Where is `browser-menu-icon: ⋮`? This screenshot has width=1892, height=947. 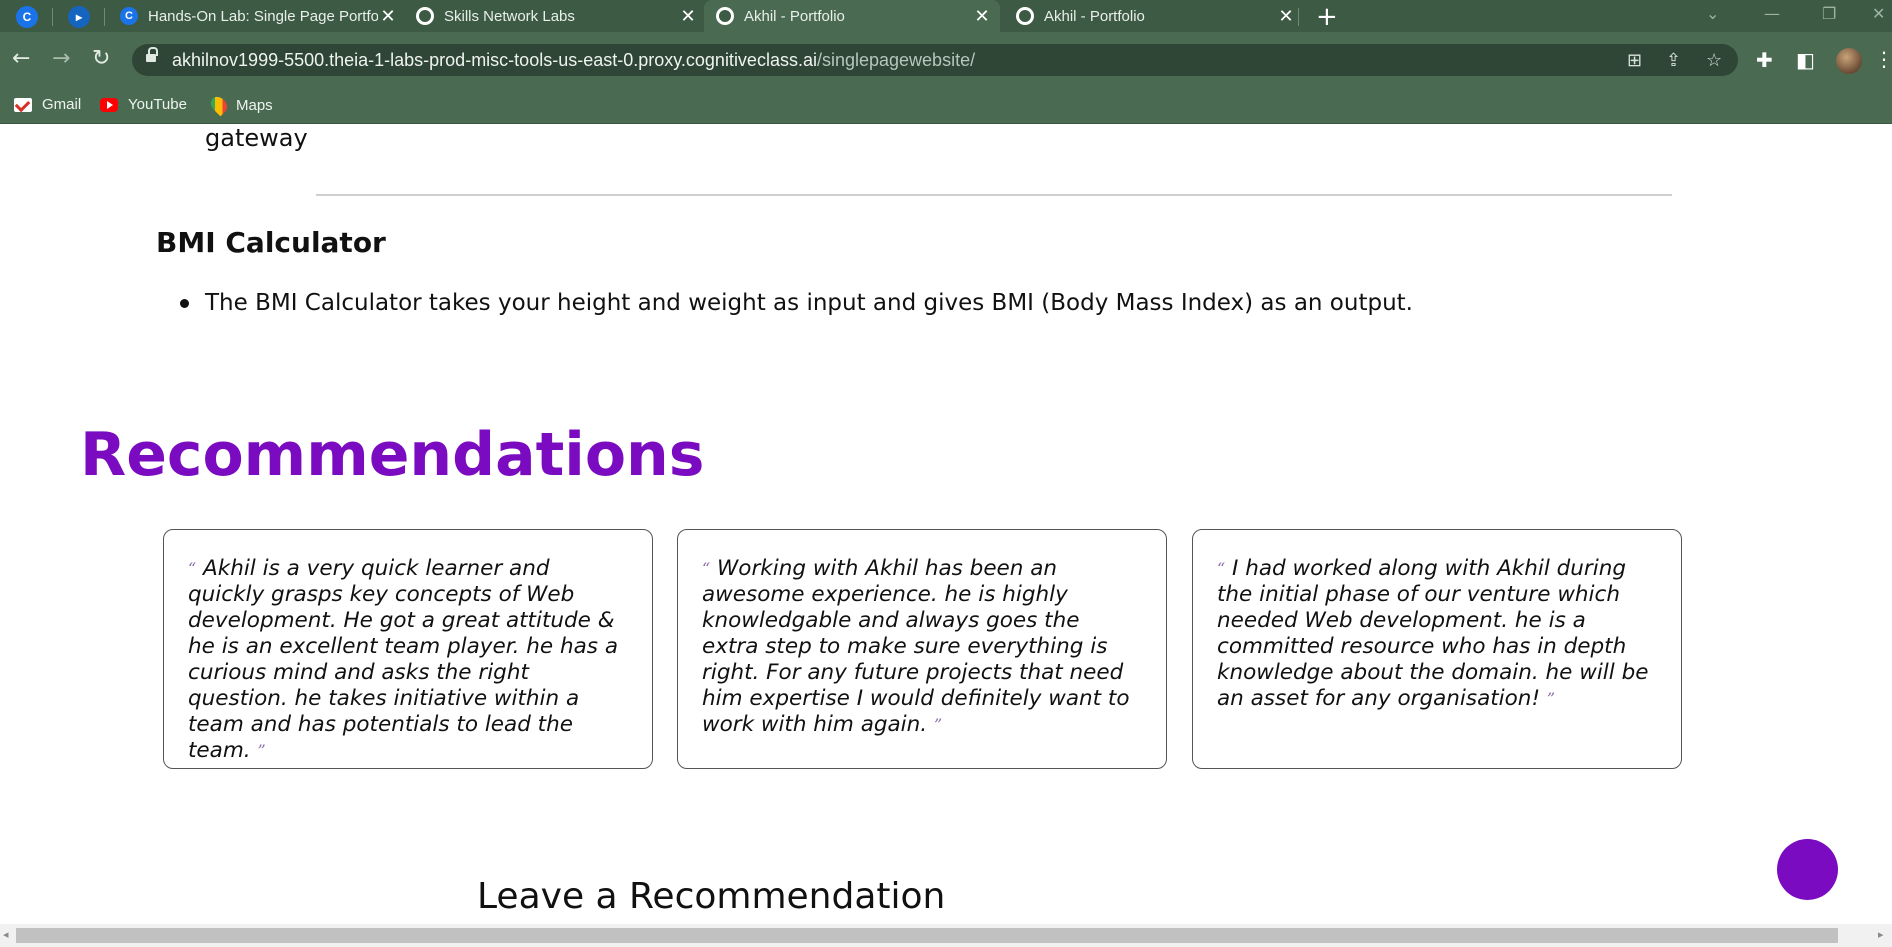 browser-menu-icon: ⋮ is located at coordinates (1883, 59).